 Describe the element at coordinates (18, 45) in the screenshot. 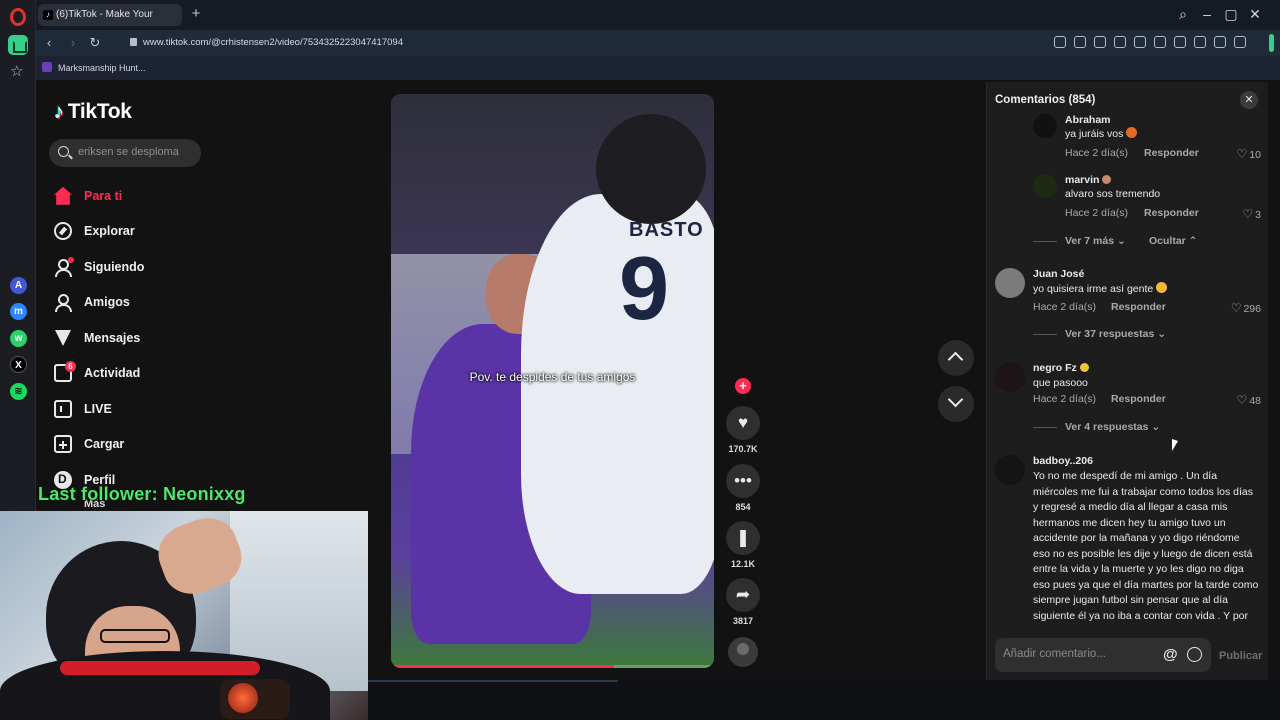

I see `speed-dial-home-icon` at that location.